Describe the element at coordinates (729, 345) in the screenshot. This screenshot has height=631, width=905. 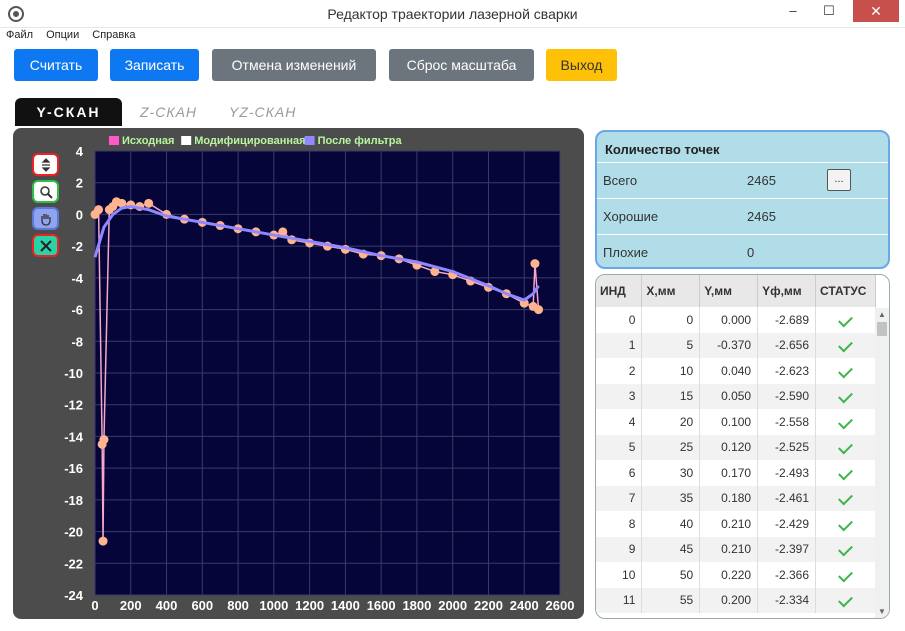
I see `cell-y: -0.370` at that location.